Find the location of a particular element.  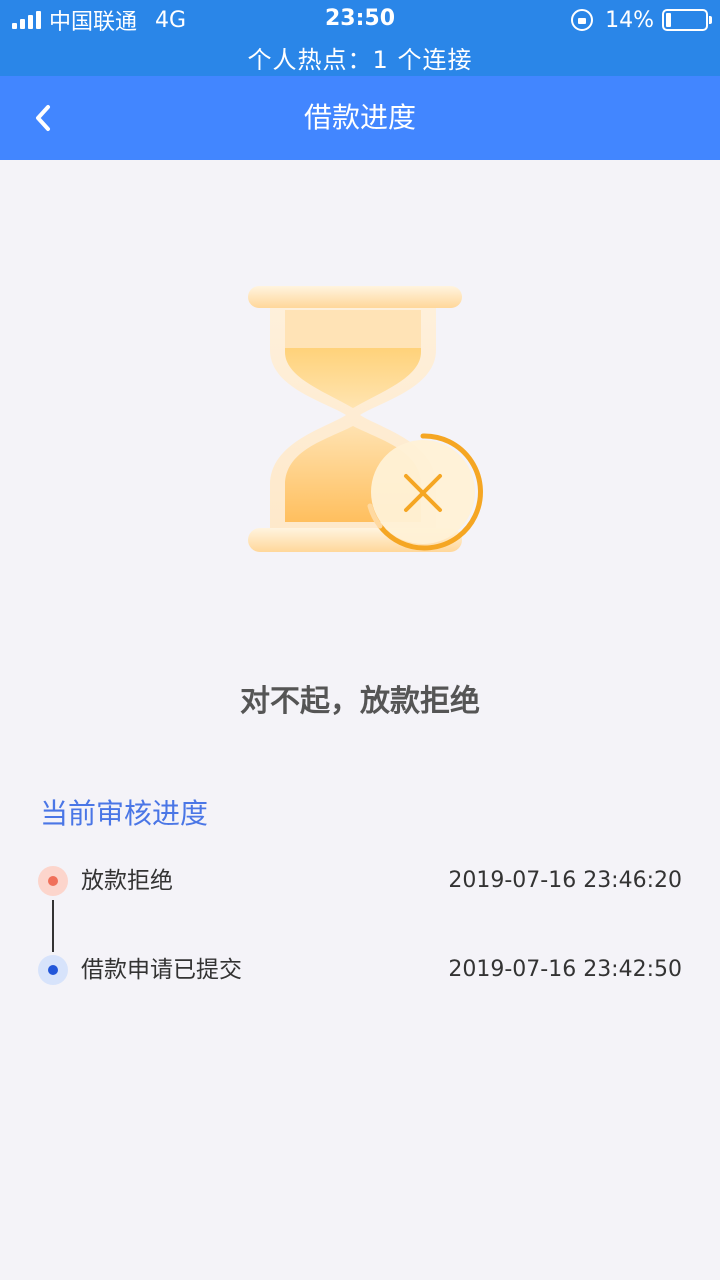

status-dot-blue is located at coordinates (53, 970).